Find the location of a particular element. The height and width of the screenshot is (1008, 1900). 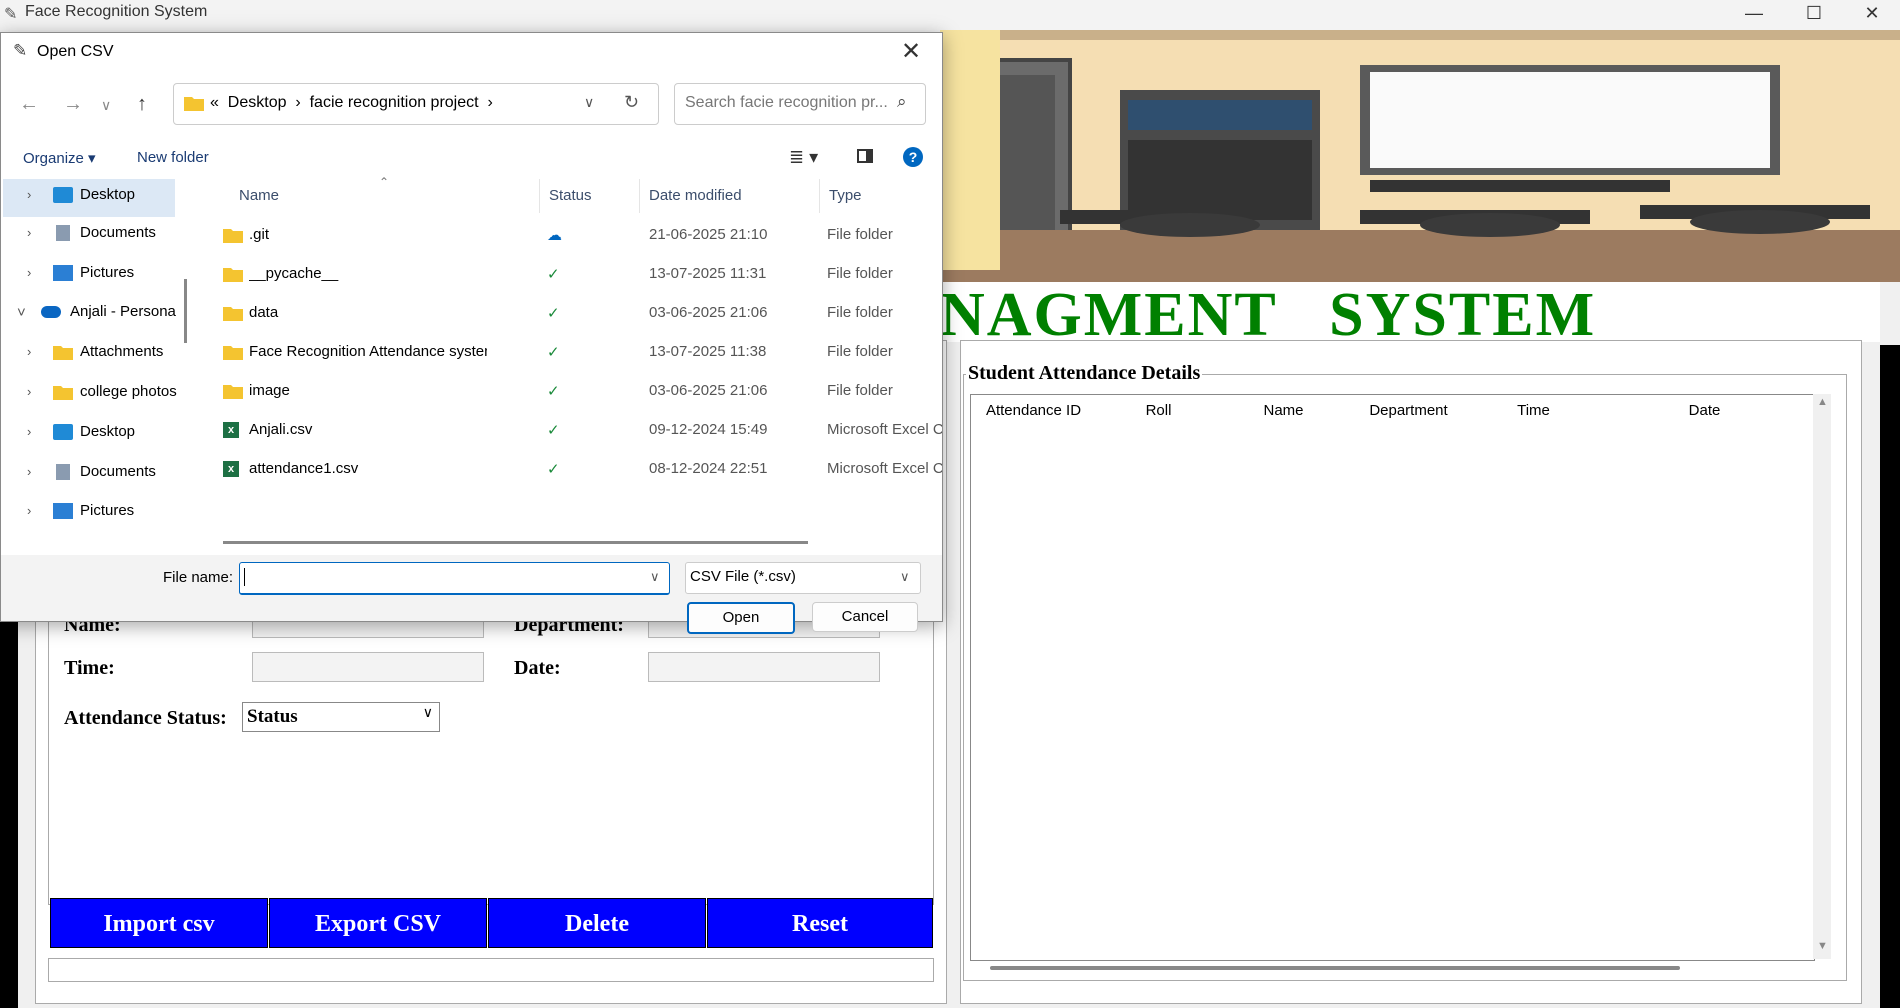

export-csv-button: Export CSV is located at coordinates (378, 923).